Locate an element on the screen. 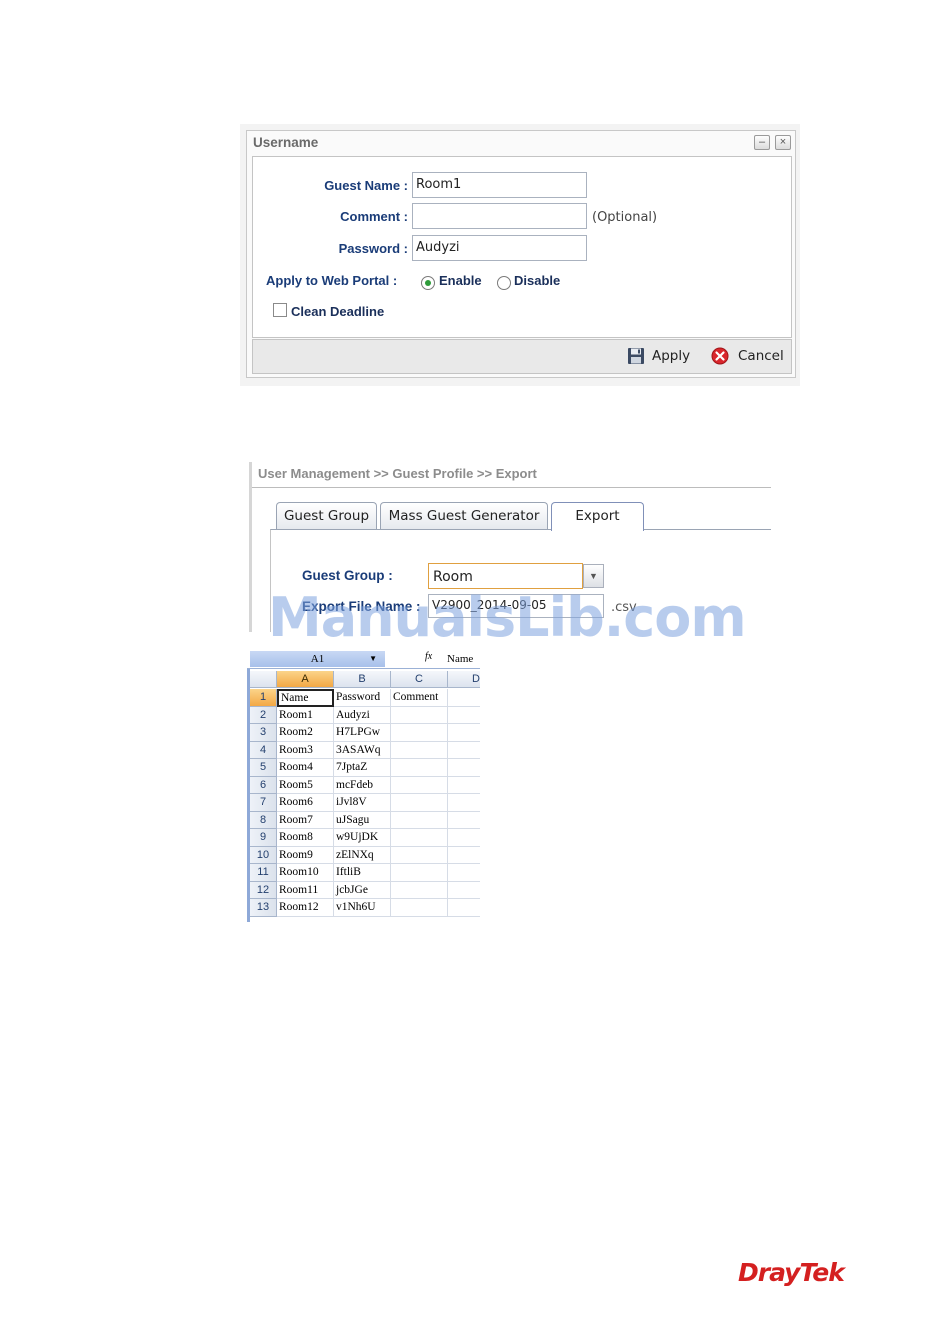  cell-password: 7JptaZ is located at coordinates (362, 768).